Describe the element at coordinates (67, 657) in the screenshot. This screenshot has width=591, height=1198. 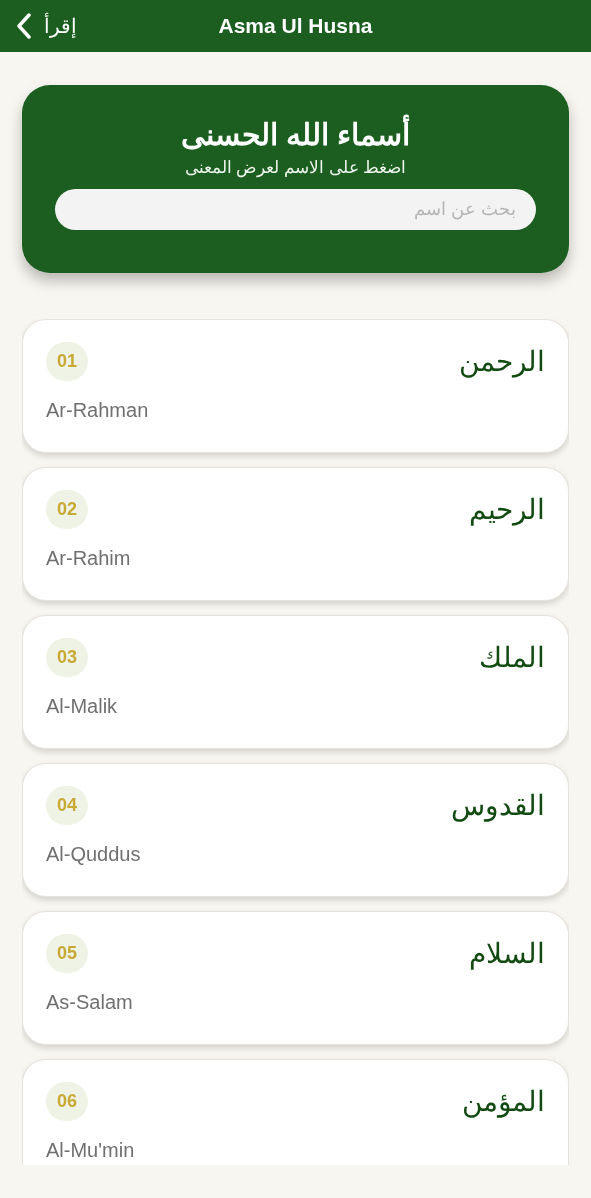
I see `number-badge: 03` at that location.